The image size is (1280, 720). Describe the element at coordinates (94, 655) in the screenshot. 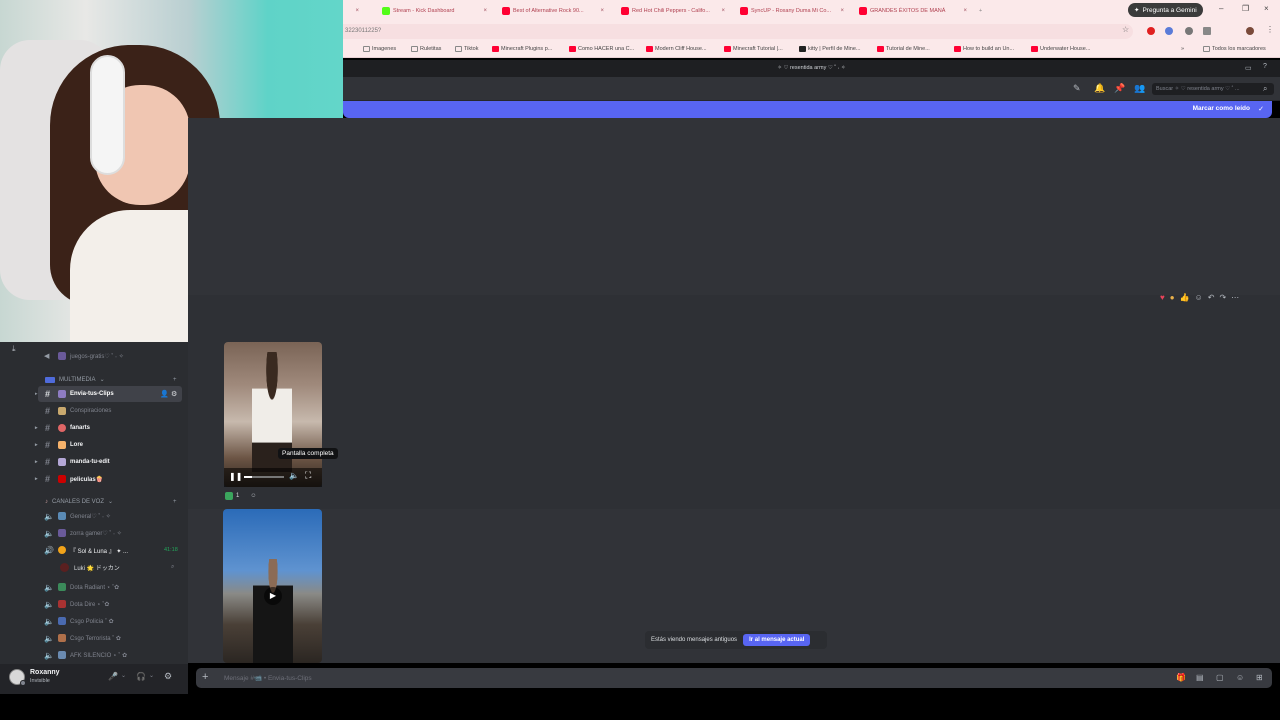

I see `voice-channel-afk: 🔈 AFK SILENCIO ⋆ ˚ ✿` at that location.